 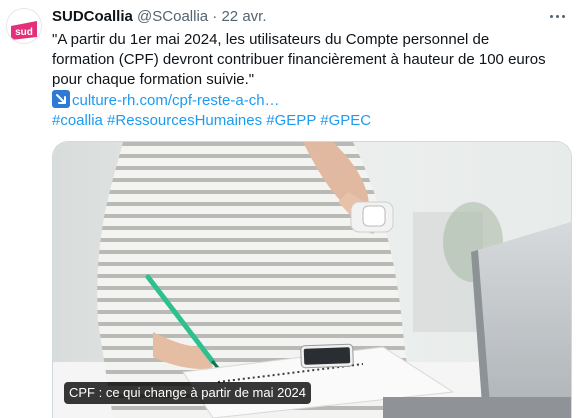 What do you see at coordinates (184, 120) in the screenshot?
I see `hashtag-ressourceshumaines: #RessourcesHumaines` at bounding box center [184, 120].